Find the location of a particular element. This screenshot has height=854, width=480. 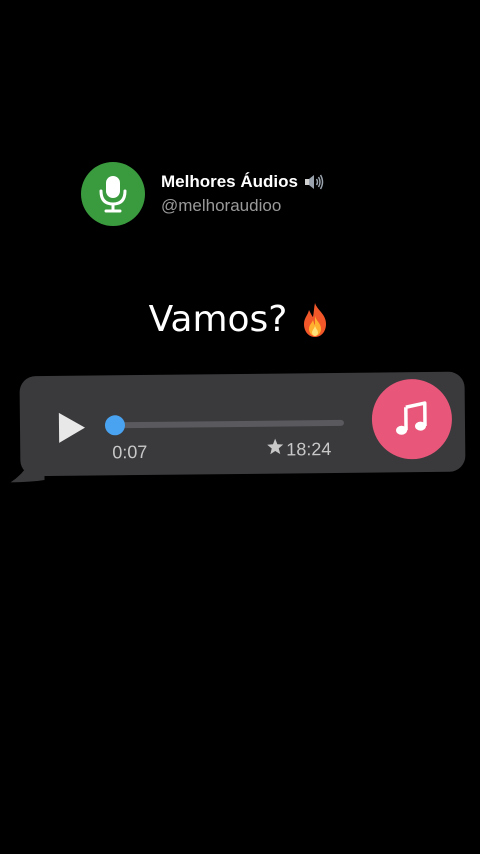

duration-time: 18:24 is located at coordinates (309, 448).